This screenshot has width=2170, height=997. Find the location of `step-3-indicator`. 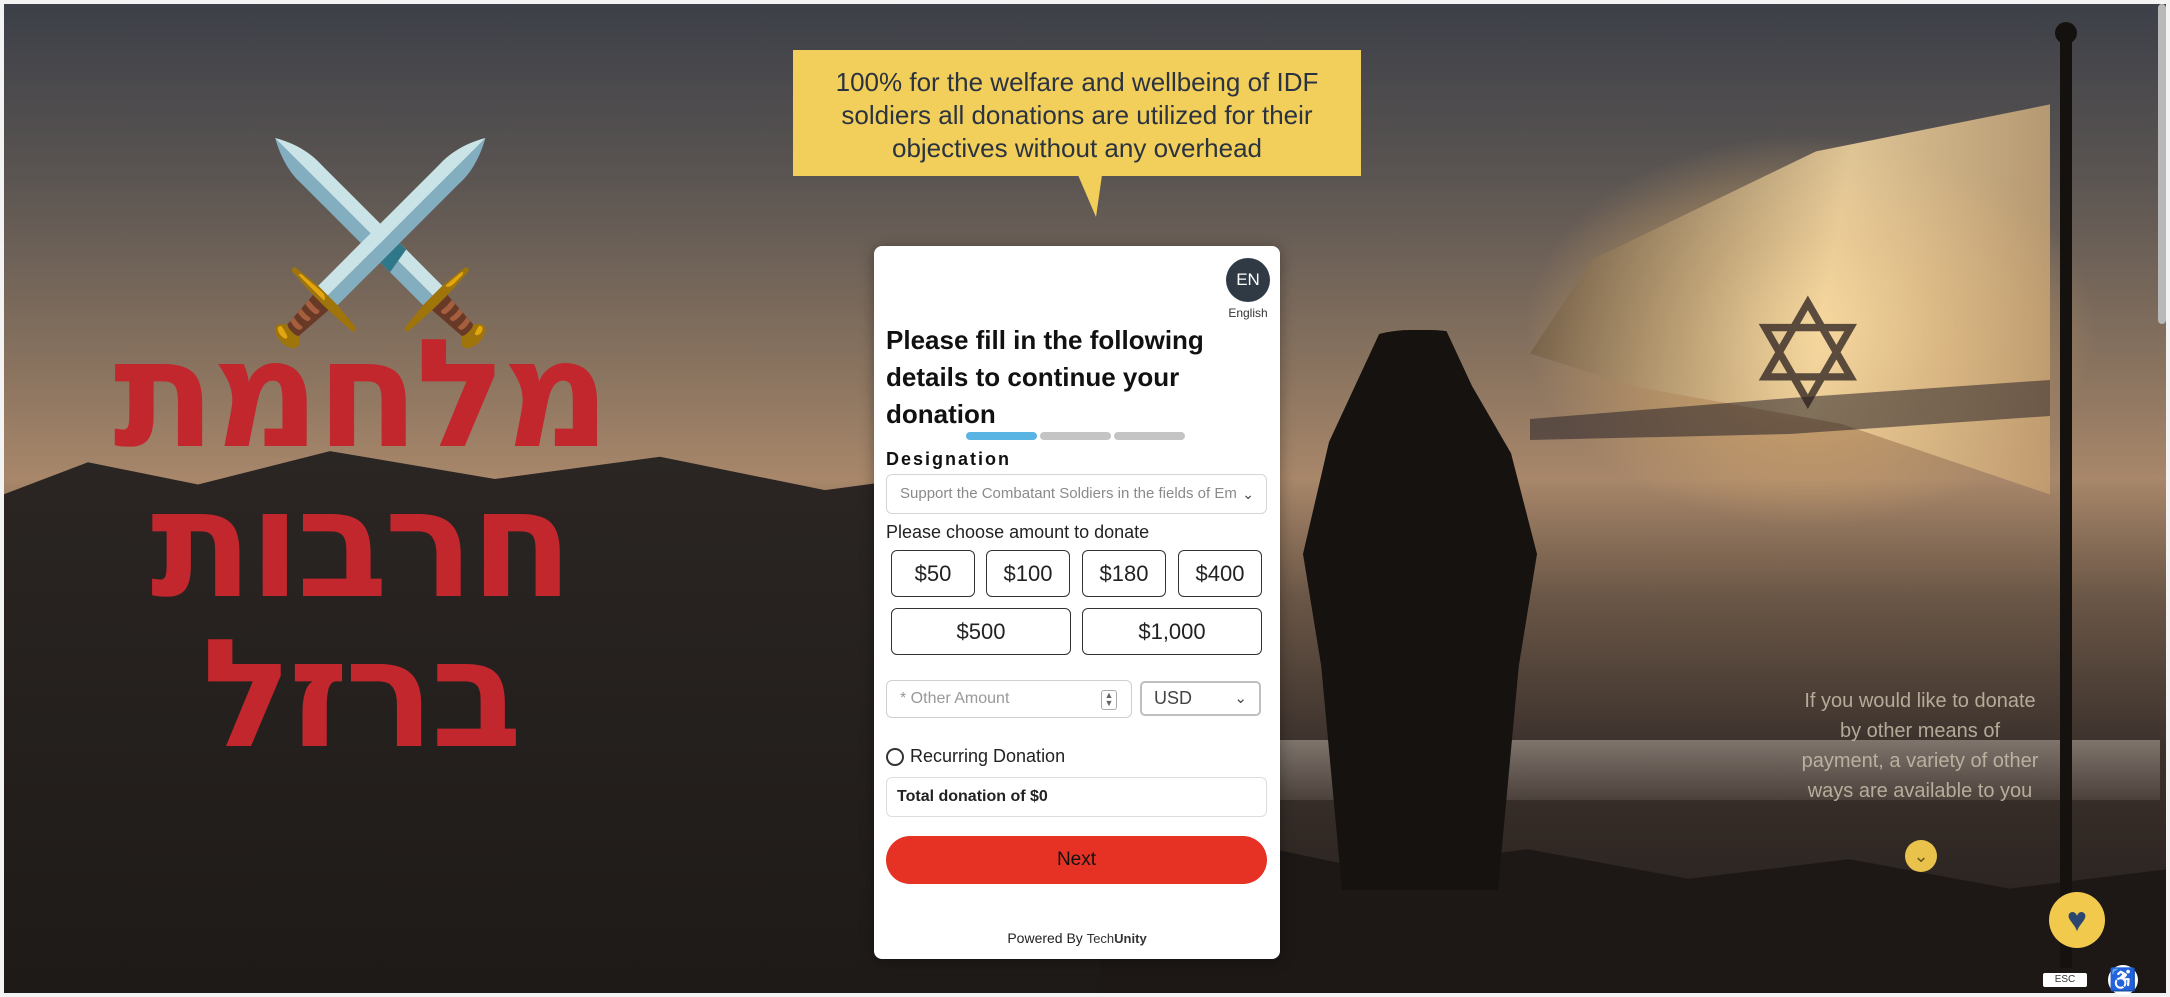

step-3-indicator is located at coordinates (1149, 436).